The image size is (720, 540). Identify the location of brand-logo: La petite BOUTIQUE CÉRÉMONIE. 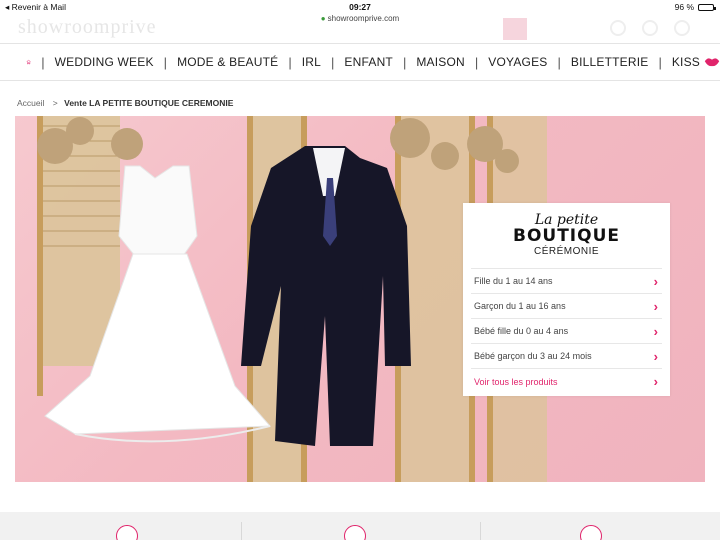
(566, 236).